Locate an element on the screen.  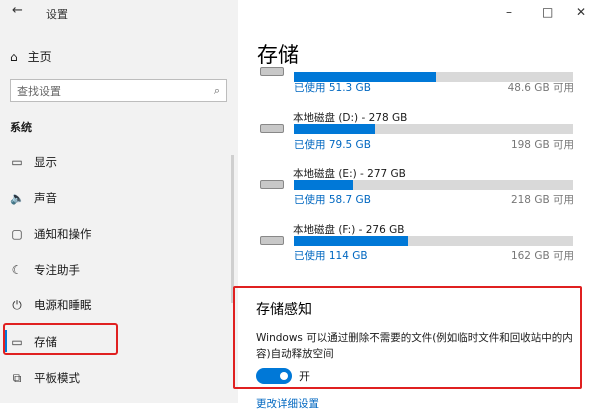
sidebar-item-tablet: ⧉ 平板模式 is located at coordinates (45, 378).